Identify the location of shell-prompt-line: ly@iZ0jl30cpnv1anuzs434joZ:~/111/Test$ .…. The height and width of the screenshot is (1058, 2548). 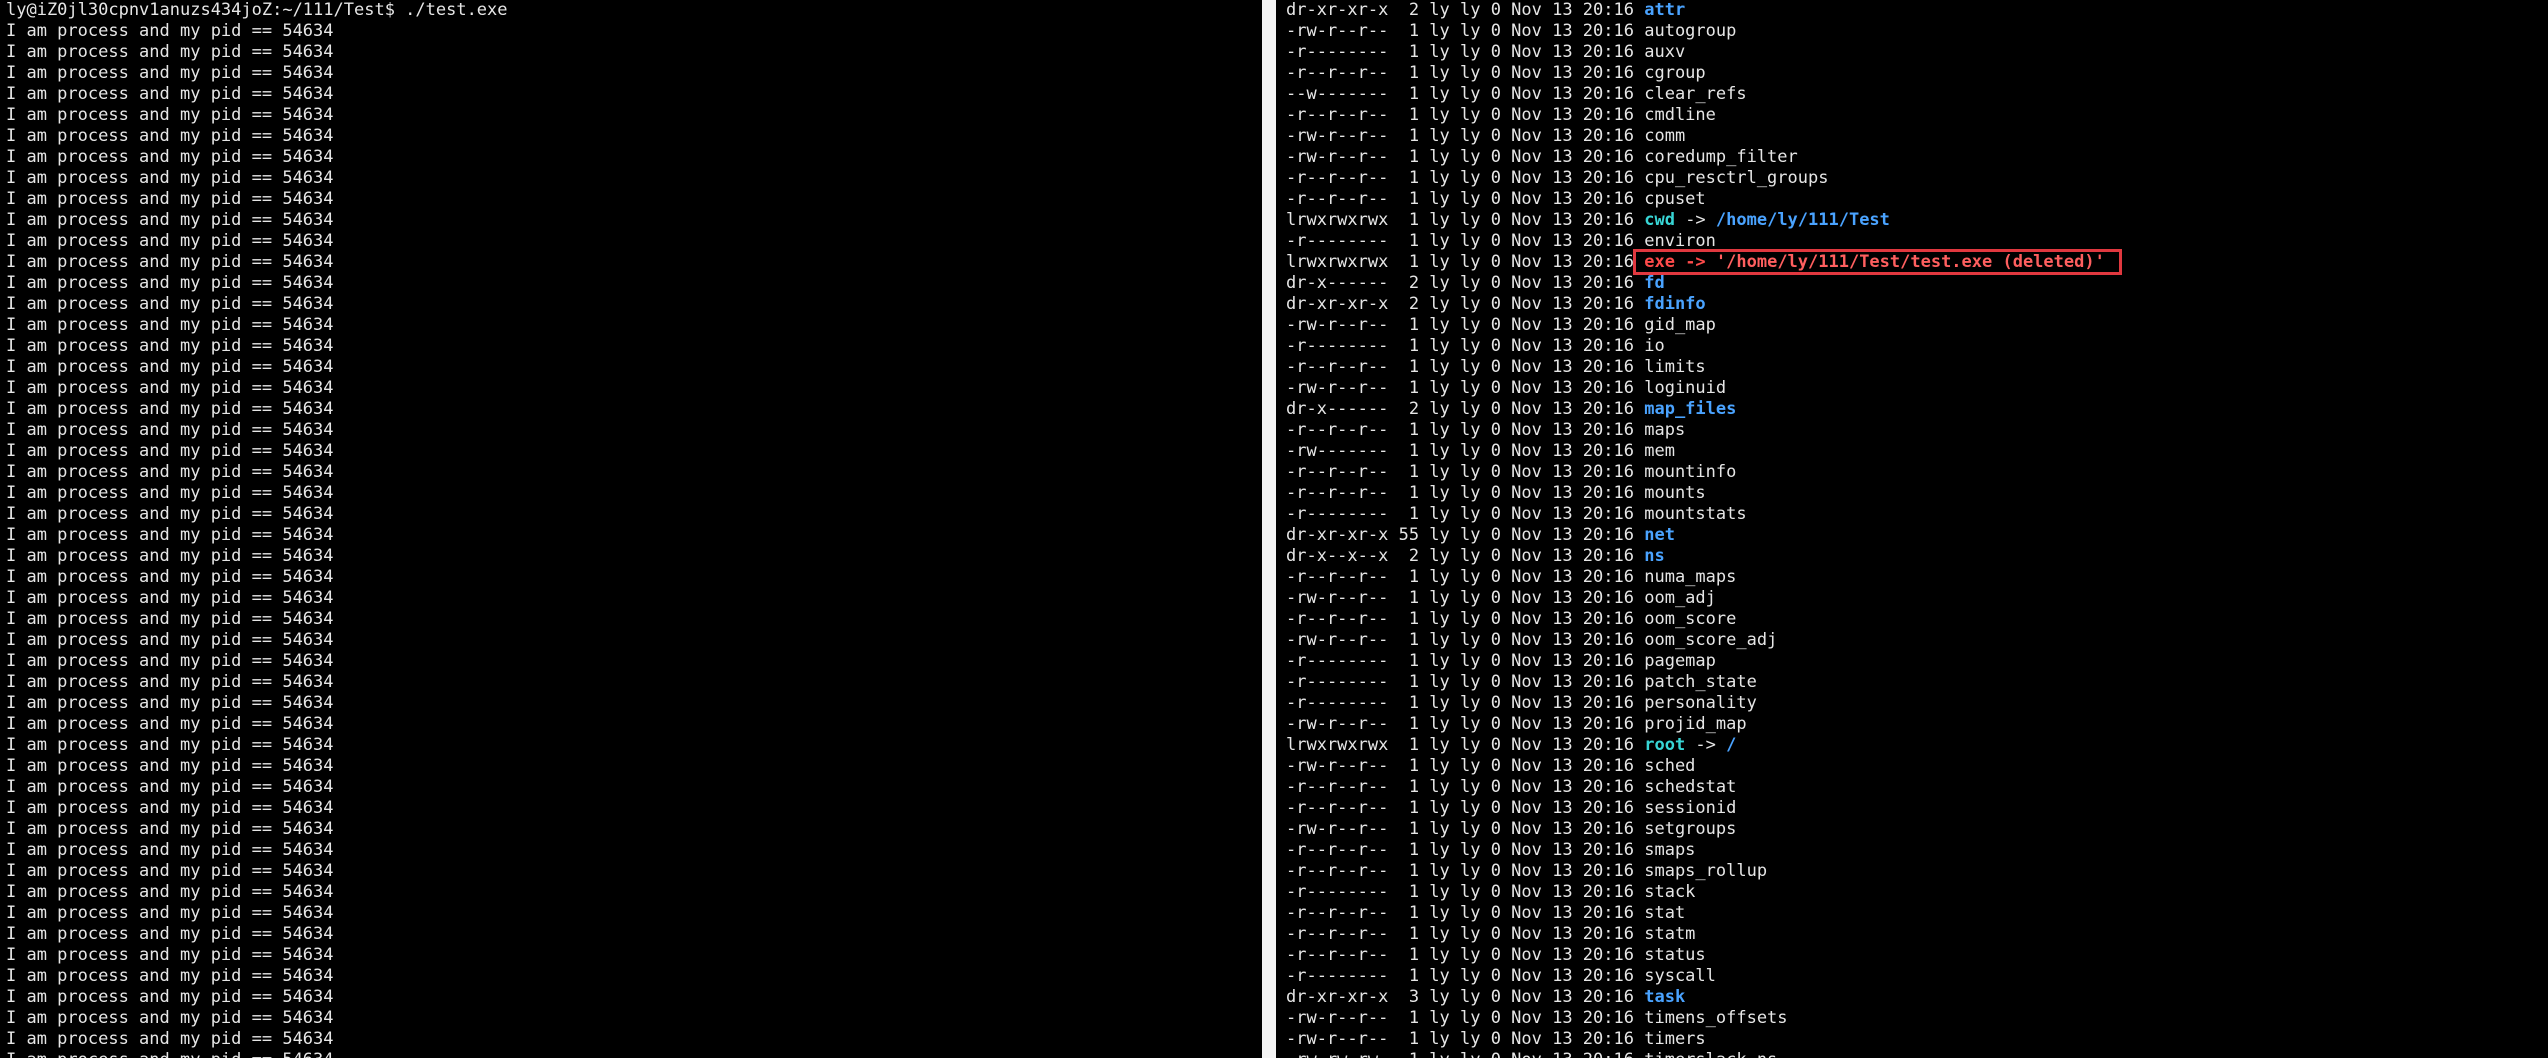
(257, 10).